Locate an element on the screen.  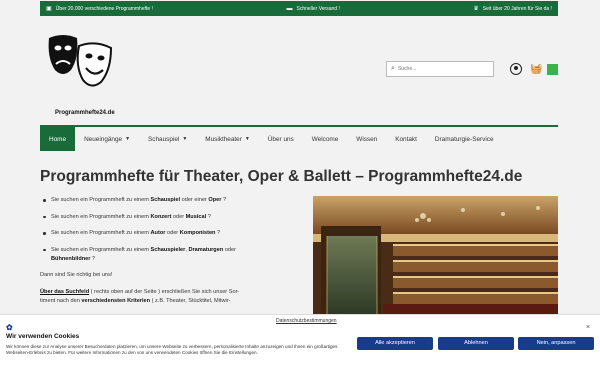
topbar-item-years: ♛ Seit über 20 Jahren für Sie da ! is located at coordinates (512, 9).